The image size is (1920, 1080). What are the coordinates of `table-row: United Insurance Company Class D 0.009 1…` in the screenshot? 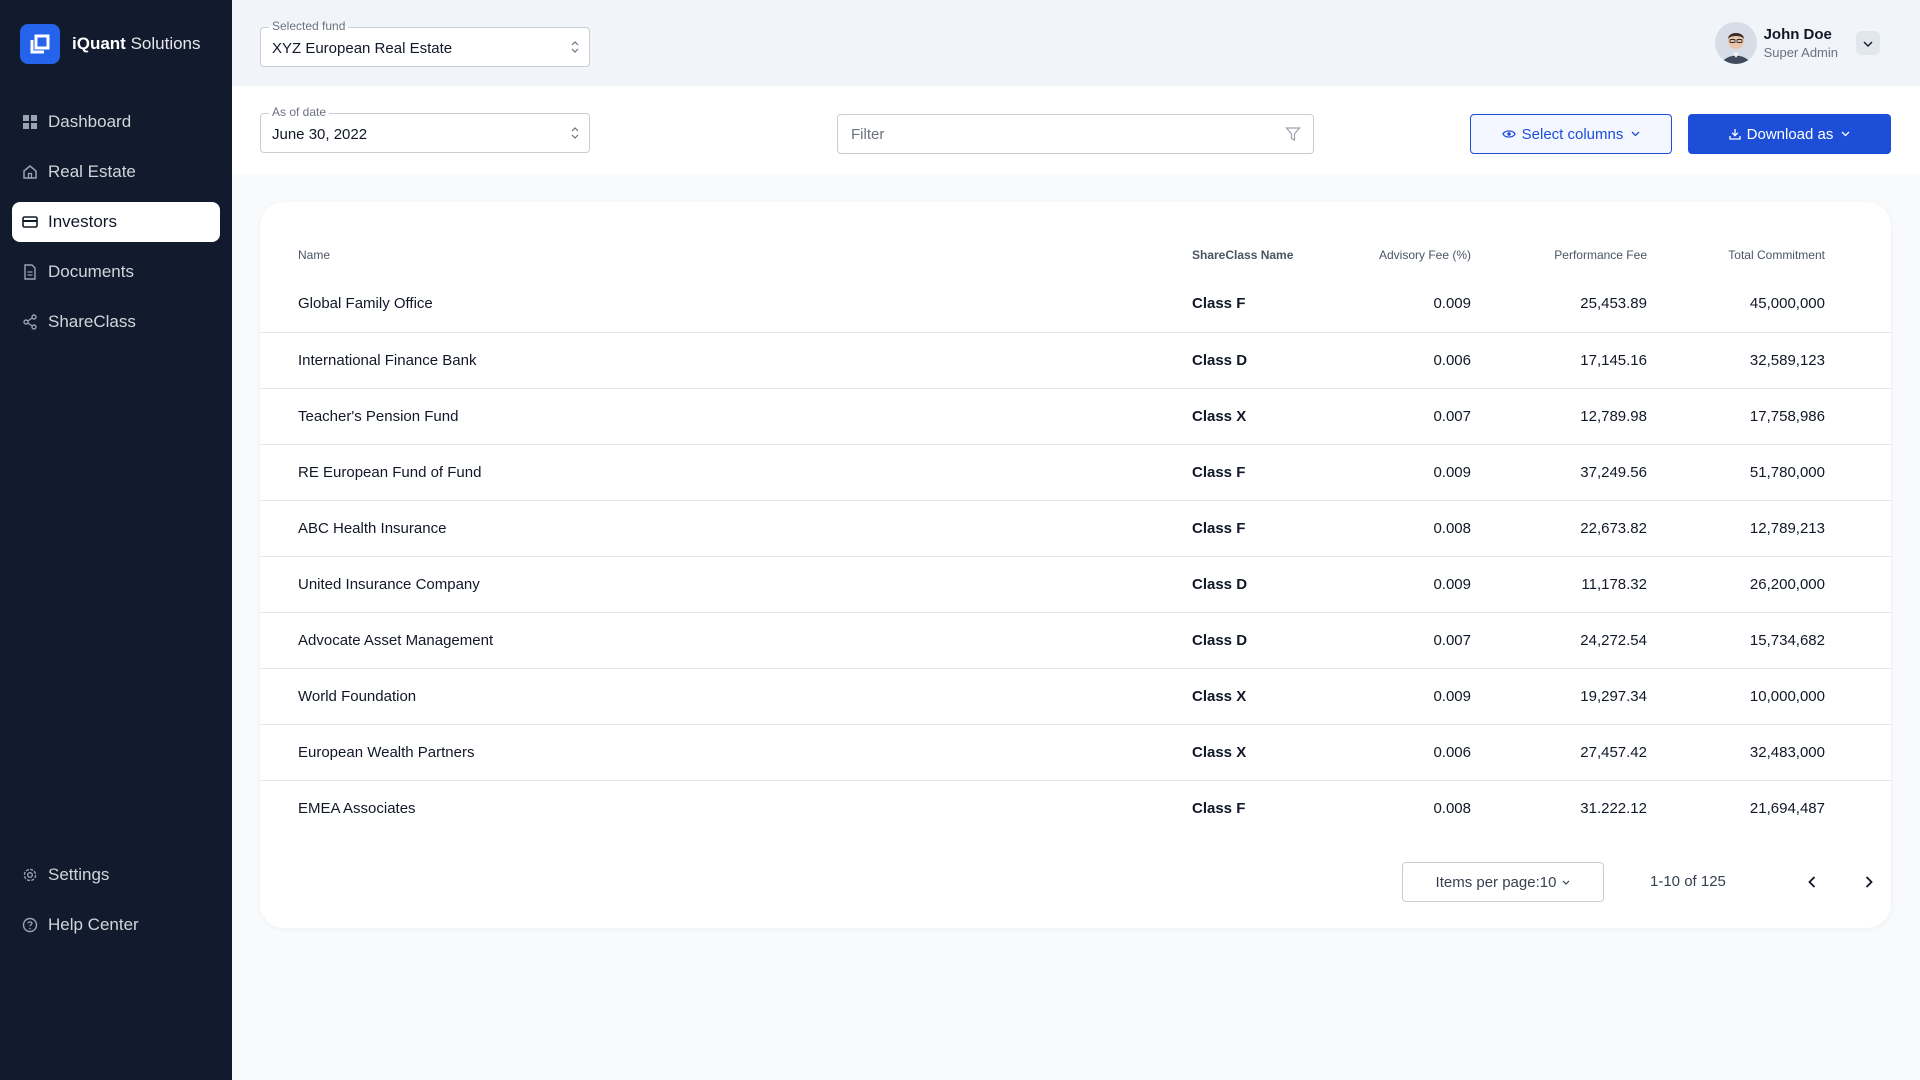 It's located at (1075, 584).